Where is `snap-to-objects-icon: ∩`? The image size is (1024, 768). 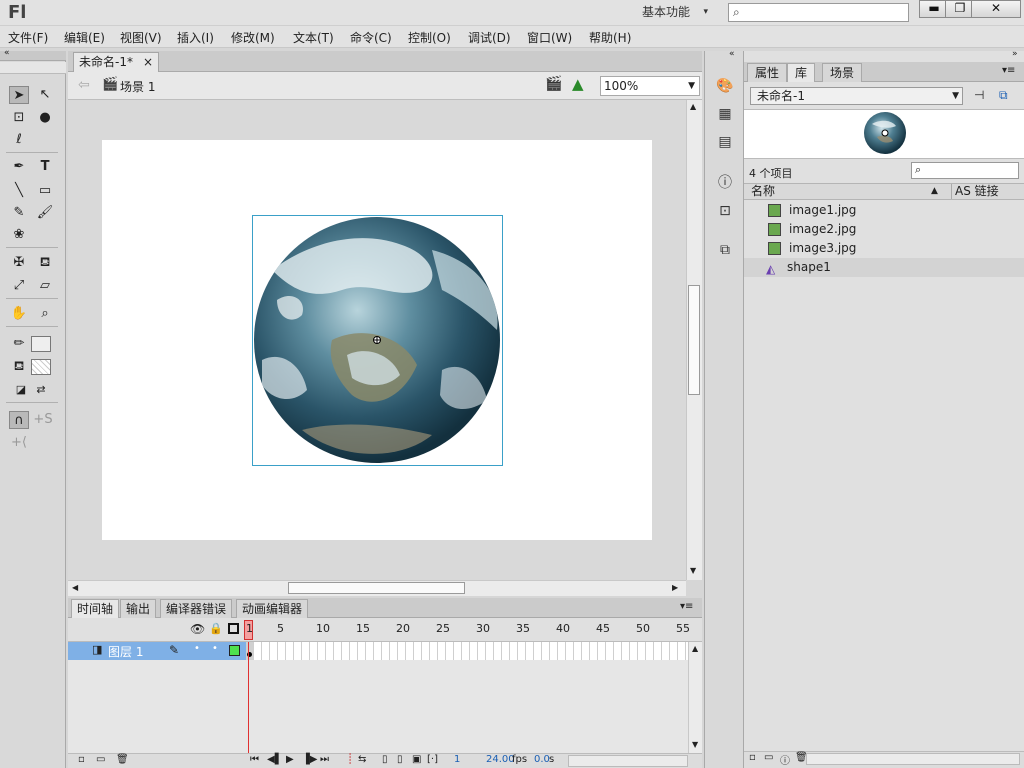
snap-to-objects-icon: ∩ is located at coordinates (19, 420).